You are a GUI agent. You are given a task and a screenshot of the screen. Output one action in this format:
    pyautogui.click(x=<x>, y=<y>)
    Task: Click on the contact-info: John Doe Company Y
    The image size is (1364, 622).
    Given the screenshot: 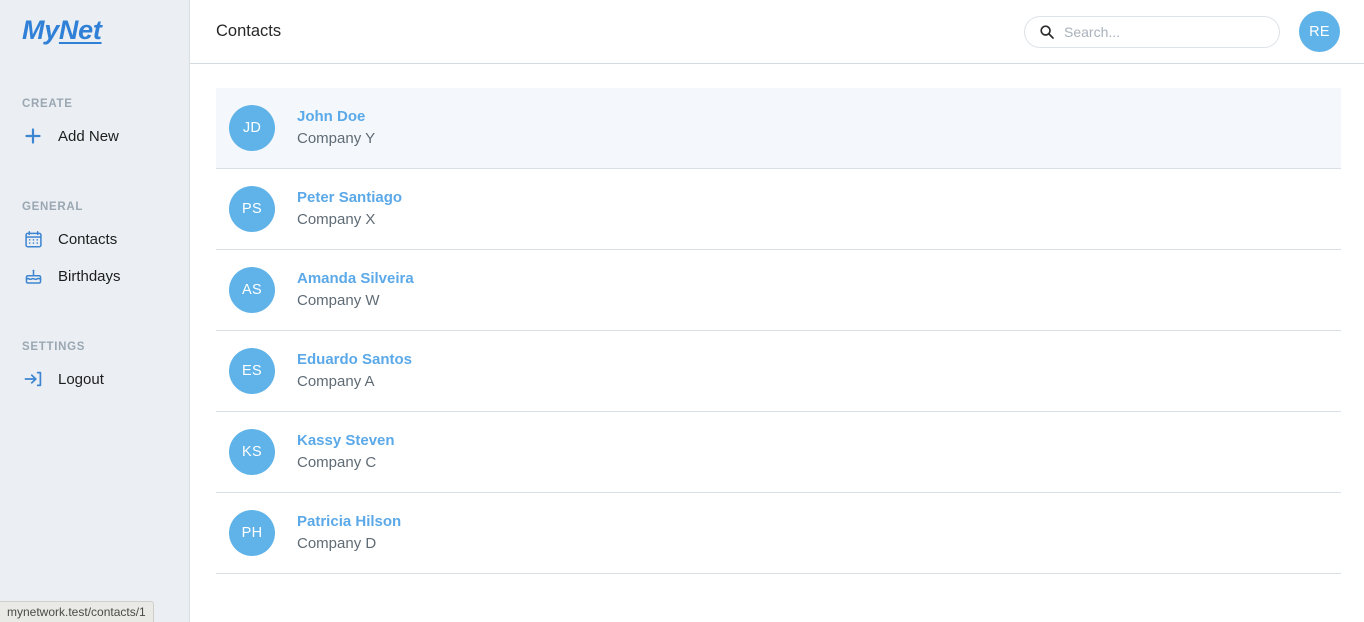 What is the action you would take?
    pyautogui.click(x=336, y=127)
    